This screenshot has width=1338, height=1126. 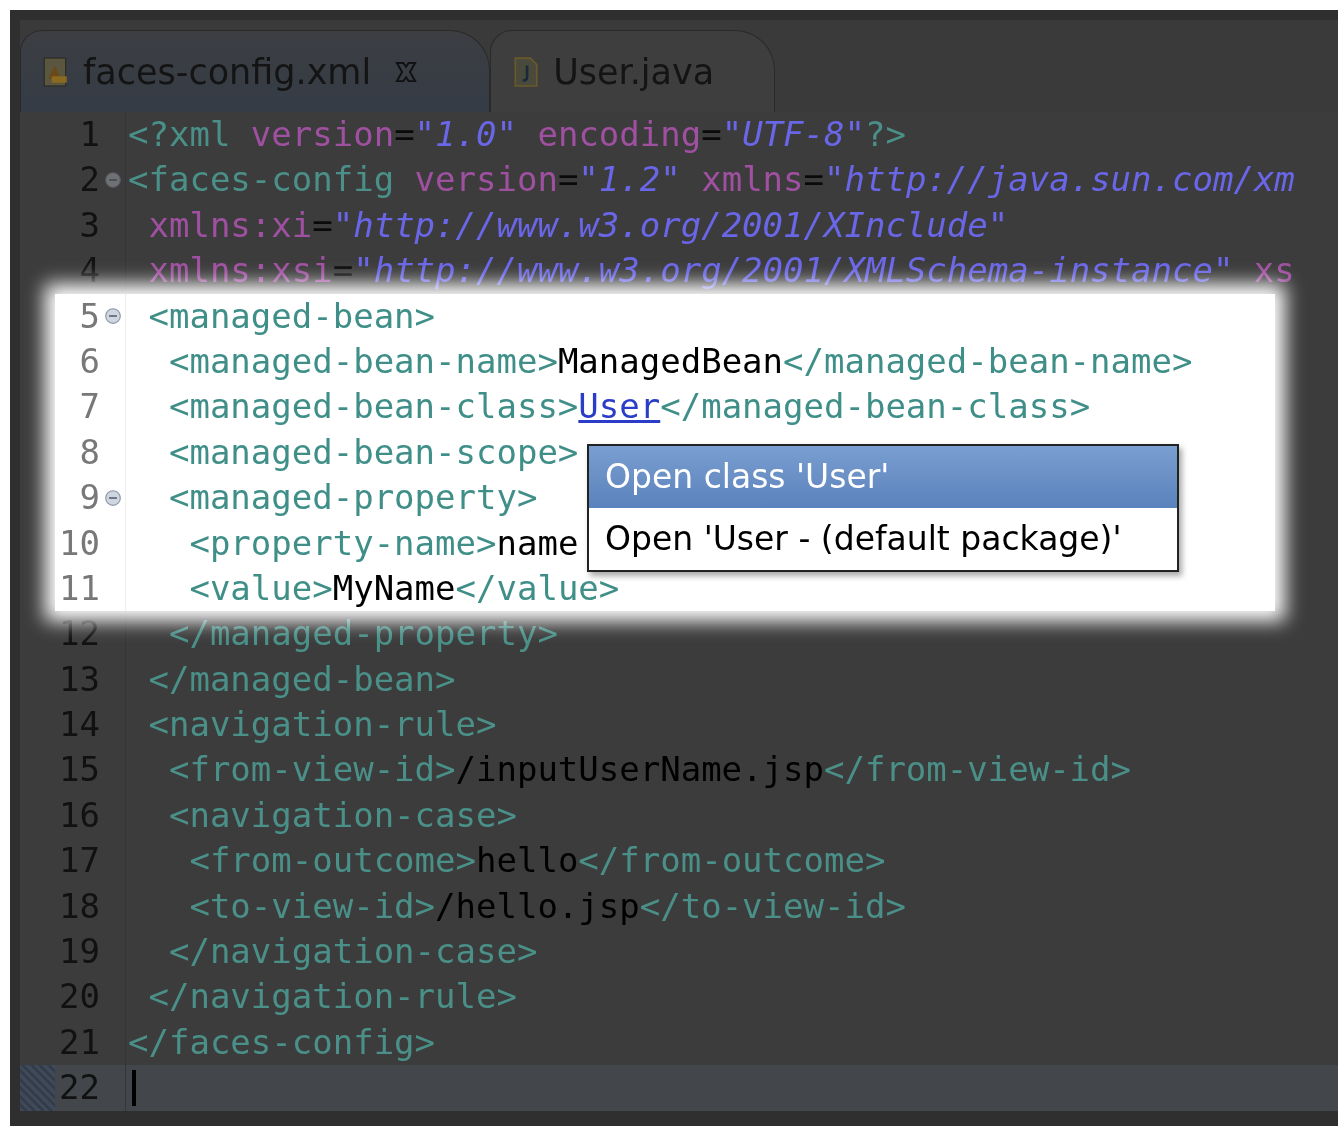 I want to click on xml-tag: </from-outcome>, so click(x=732, y=861).